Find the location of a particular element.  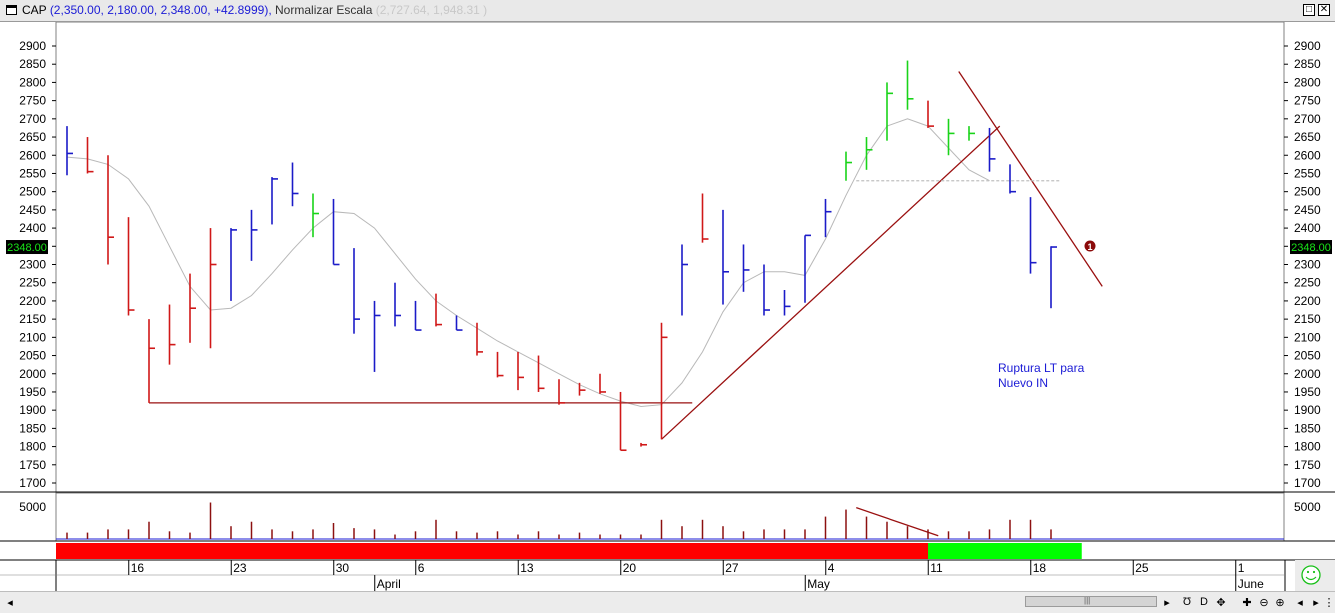

x-day-label: 23 is located at coordinates (240, 568).